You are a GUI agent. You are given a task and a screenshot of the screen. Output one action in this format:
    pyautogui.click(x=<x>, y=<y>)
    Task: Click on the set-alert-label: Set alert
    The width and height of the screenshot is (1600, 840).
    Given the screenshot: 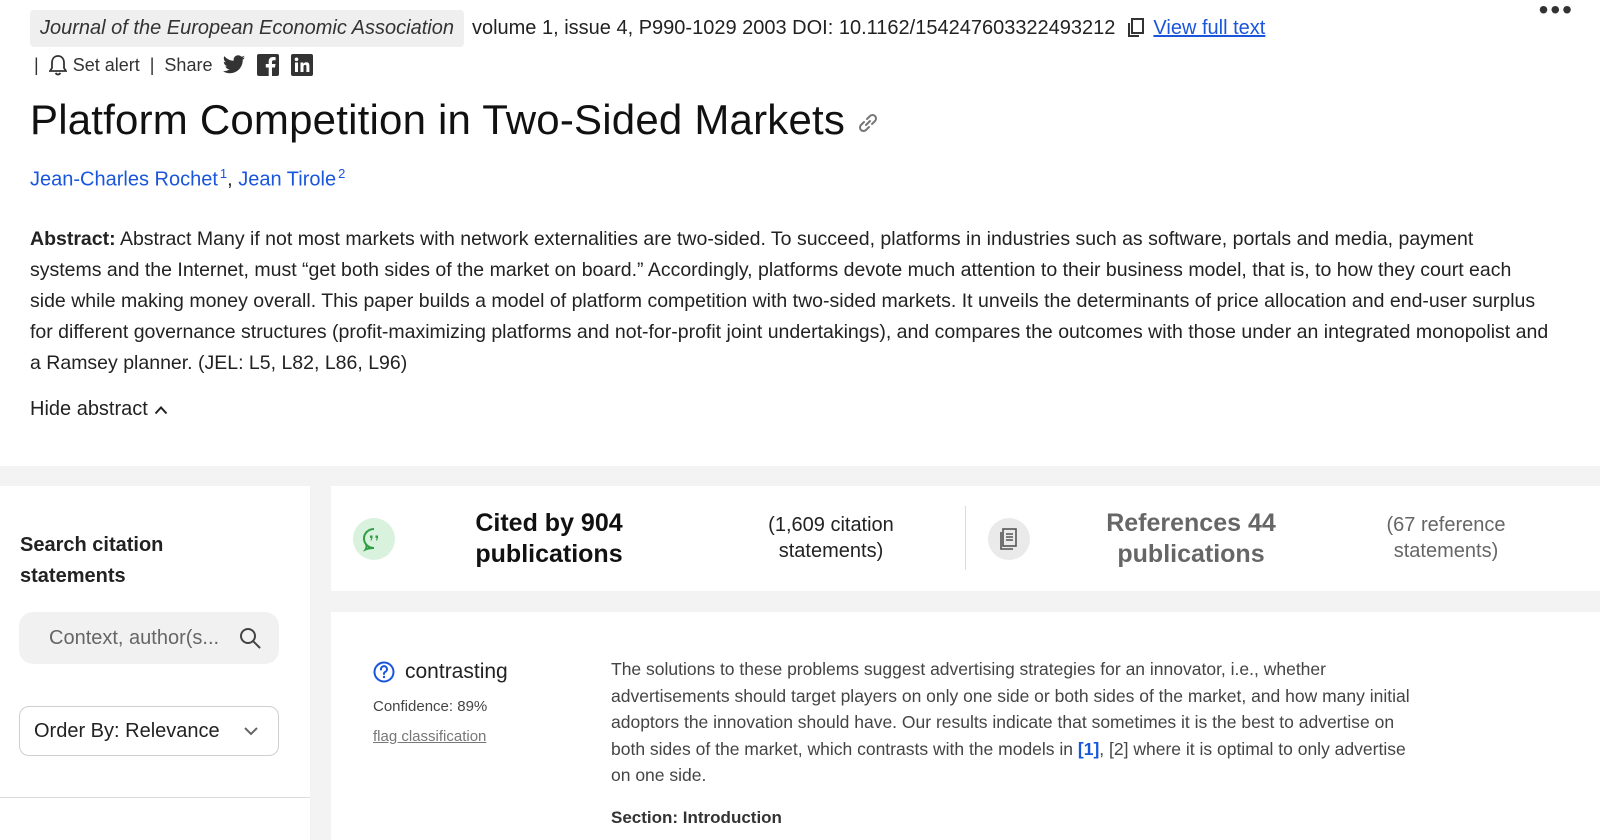 What is the action you would take?
    pyautogui.click(x=106, y=64)
    